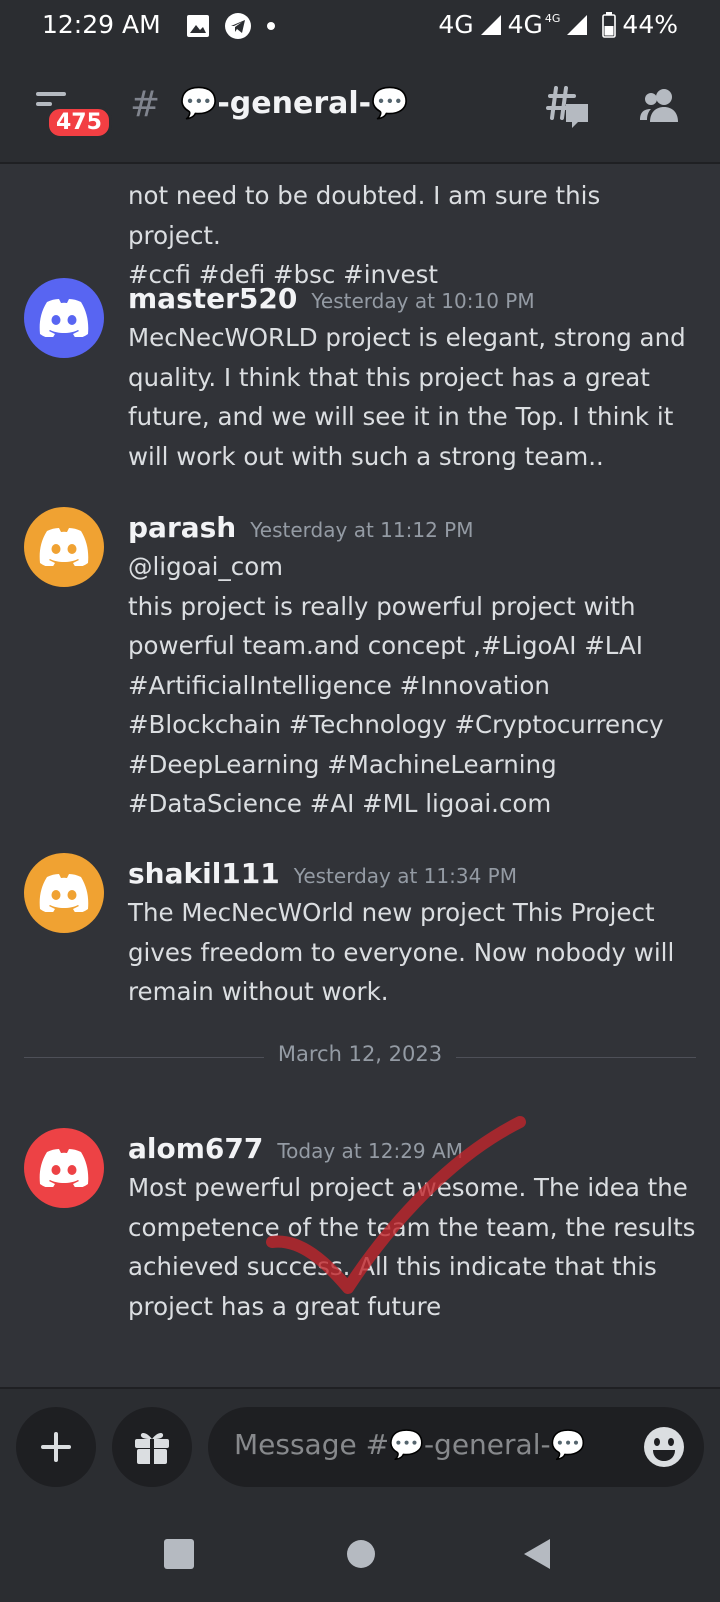 The width and height of the screenshot is (720, 1602). I want to click on emoji-icon, so click(664, 1447).